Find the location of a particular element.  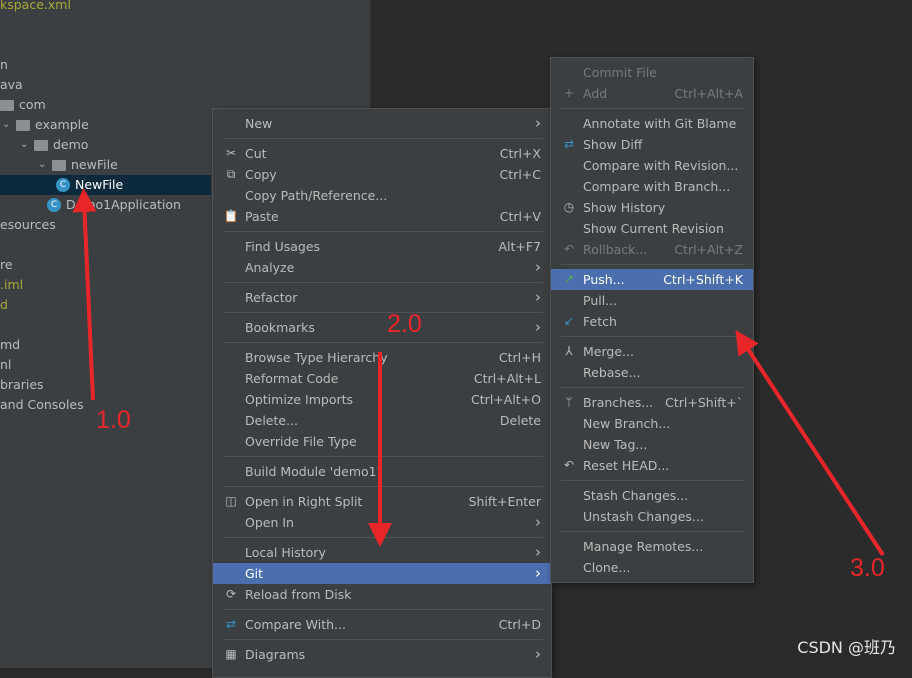

tree-item: C Demo1Application is located at coordinates (90, 205).